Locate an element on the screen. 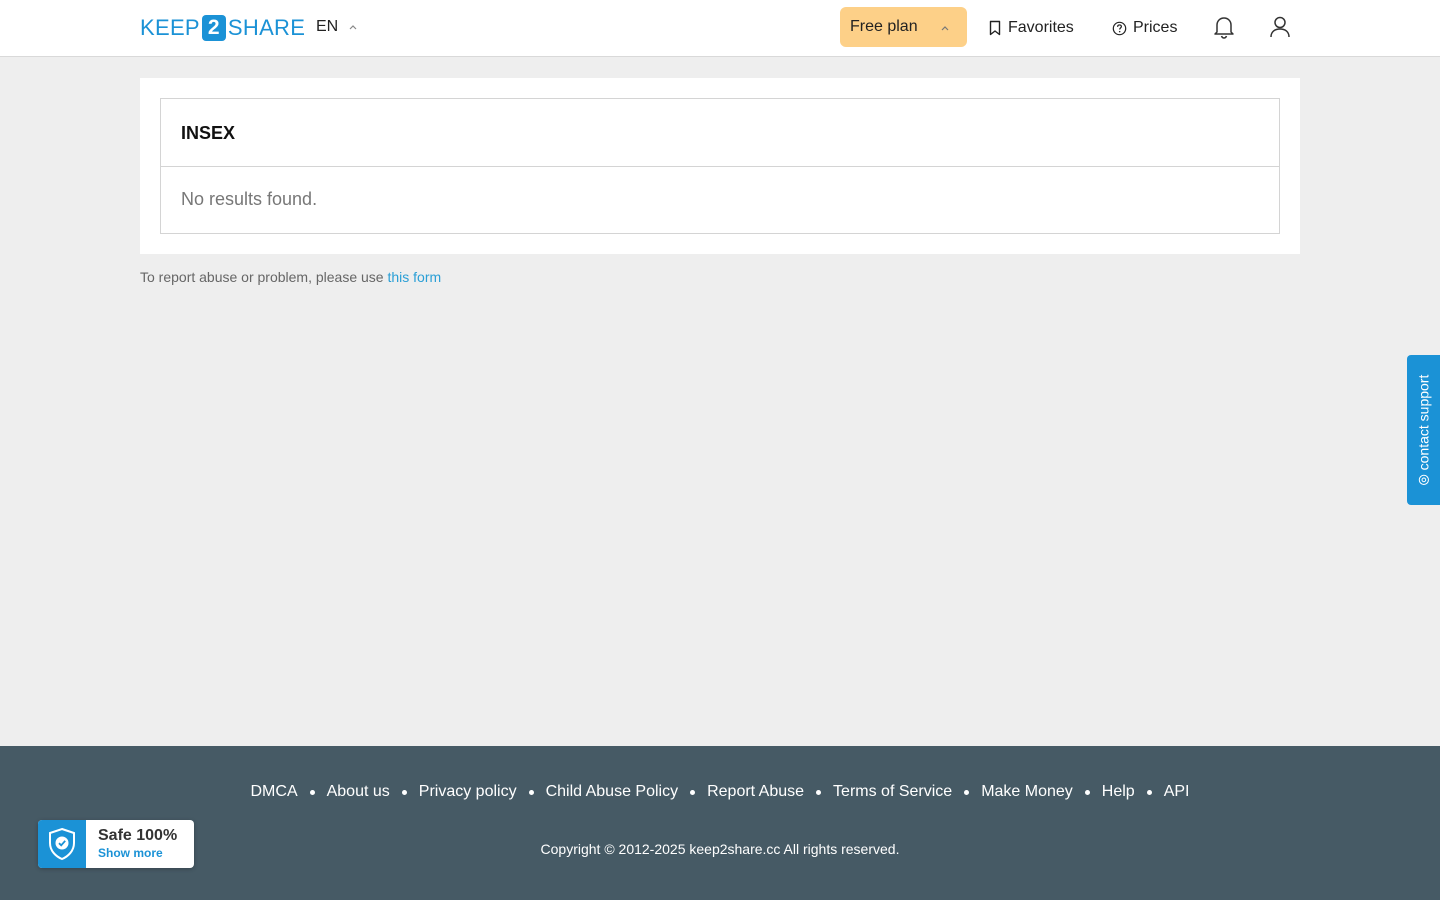  bell-icon is located at coordinates (1224, 28).